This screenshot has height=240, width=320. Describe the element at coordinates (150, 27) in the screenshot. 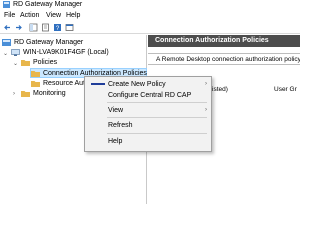

I see `toolbar: ?` at that location.